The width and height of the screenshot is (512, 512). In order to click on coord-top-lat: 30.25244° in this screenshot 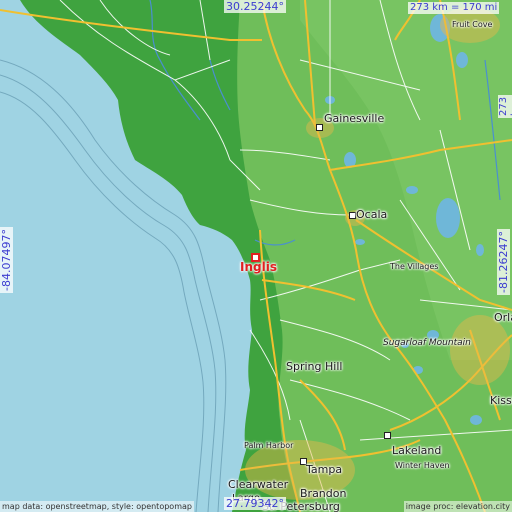, I will do `click(255, 6)`.